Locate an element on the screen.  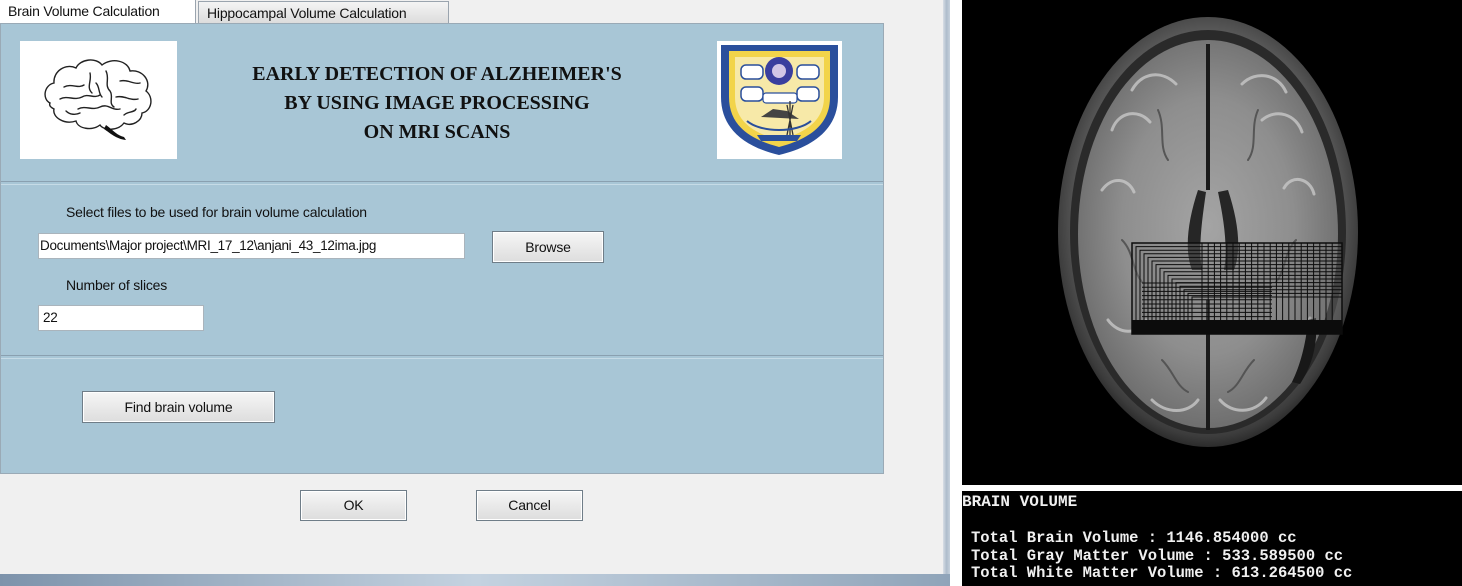
total-gray-matter-volume-line: Total Gray Matter Volume : 533.589500 cc is located at coordinates (1157, 556).